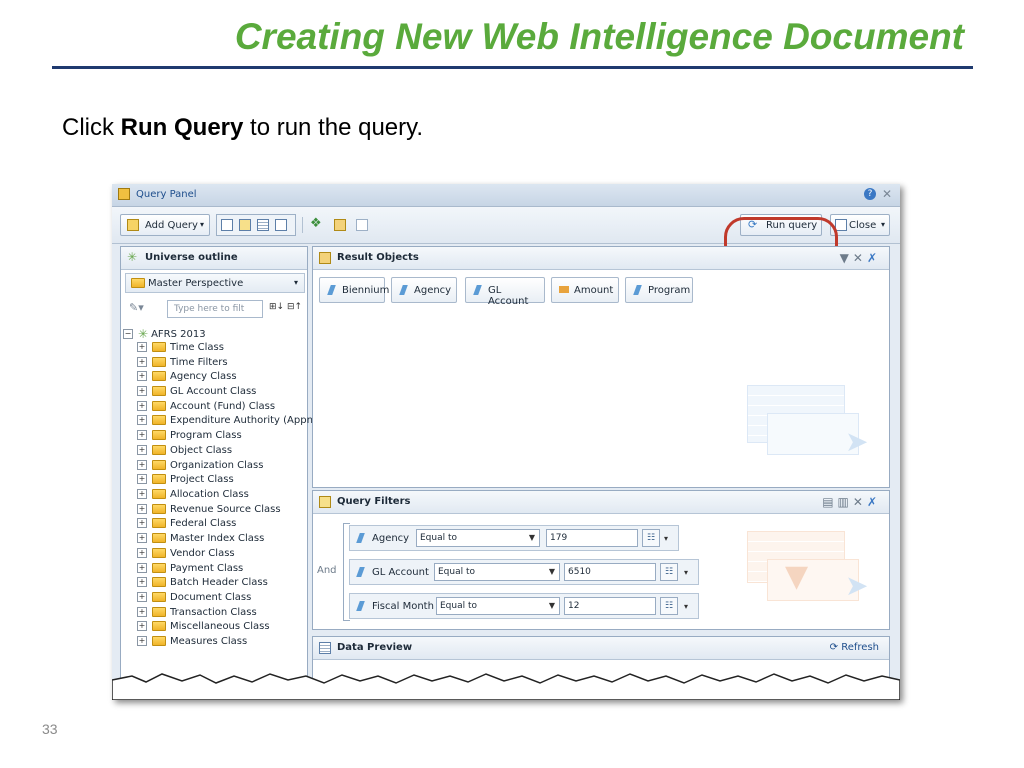 The width and height of the screenshot is (1024, 768). What do you see at coordinates (592, 538) in the screenshot?
I see `value-input: 179` at bounding box center [592, 538].